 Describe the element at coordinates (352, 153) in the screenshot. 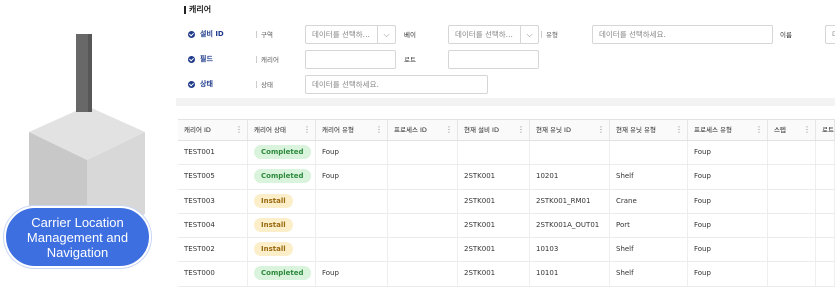

I see `cell-carrier-type: Foup` at that location.